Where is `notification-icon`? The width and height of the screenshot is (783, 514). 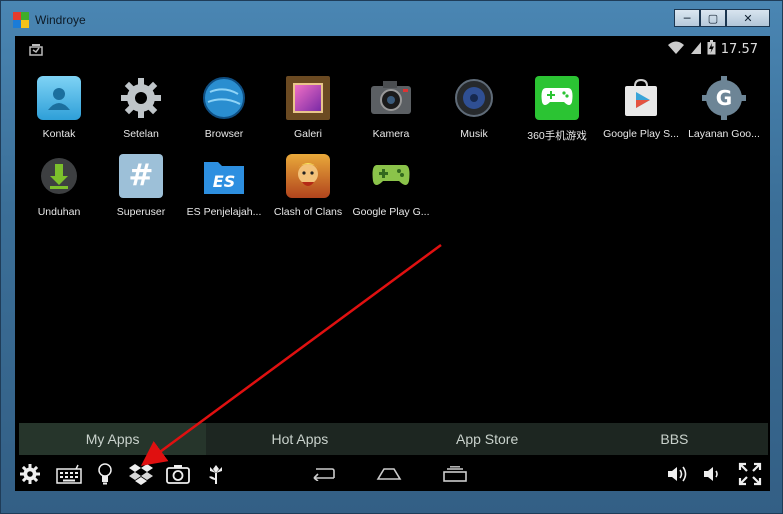 notification-icon is located at coordinates (36, 50).